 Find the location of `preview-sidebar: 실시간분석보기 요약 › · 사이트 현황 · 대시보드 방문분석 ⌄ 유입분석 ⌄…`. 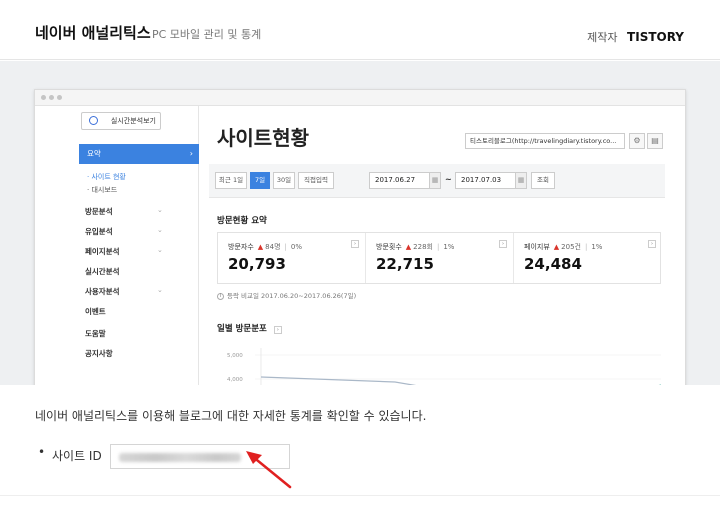

preview-sidebar: 실시간분석보기 요약 › · 사이트 현황 · 대시보드 방문분석 ⌄ 유입분석 ⌄… is located at coordinates (139, 245).